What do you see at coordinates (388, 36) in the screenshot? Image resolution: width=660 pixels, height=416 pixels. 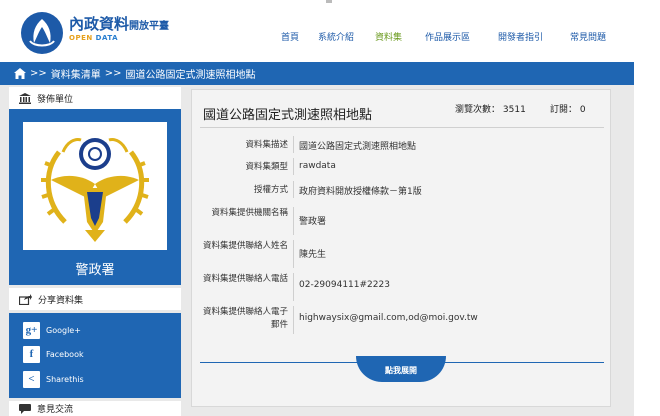 I see `nav-datasets: 資料集` at bounding box center [388, 36].